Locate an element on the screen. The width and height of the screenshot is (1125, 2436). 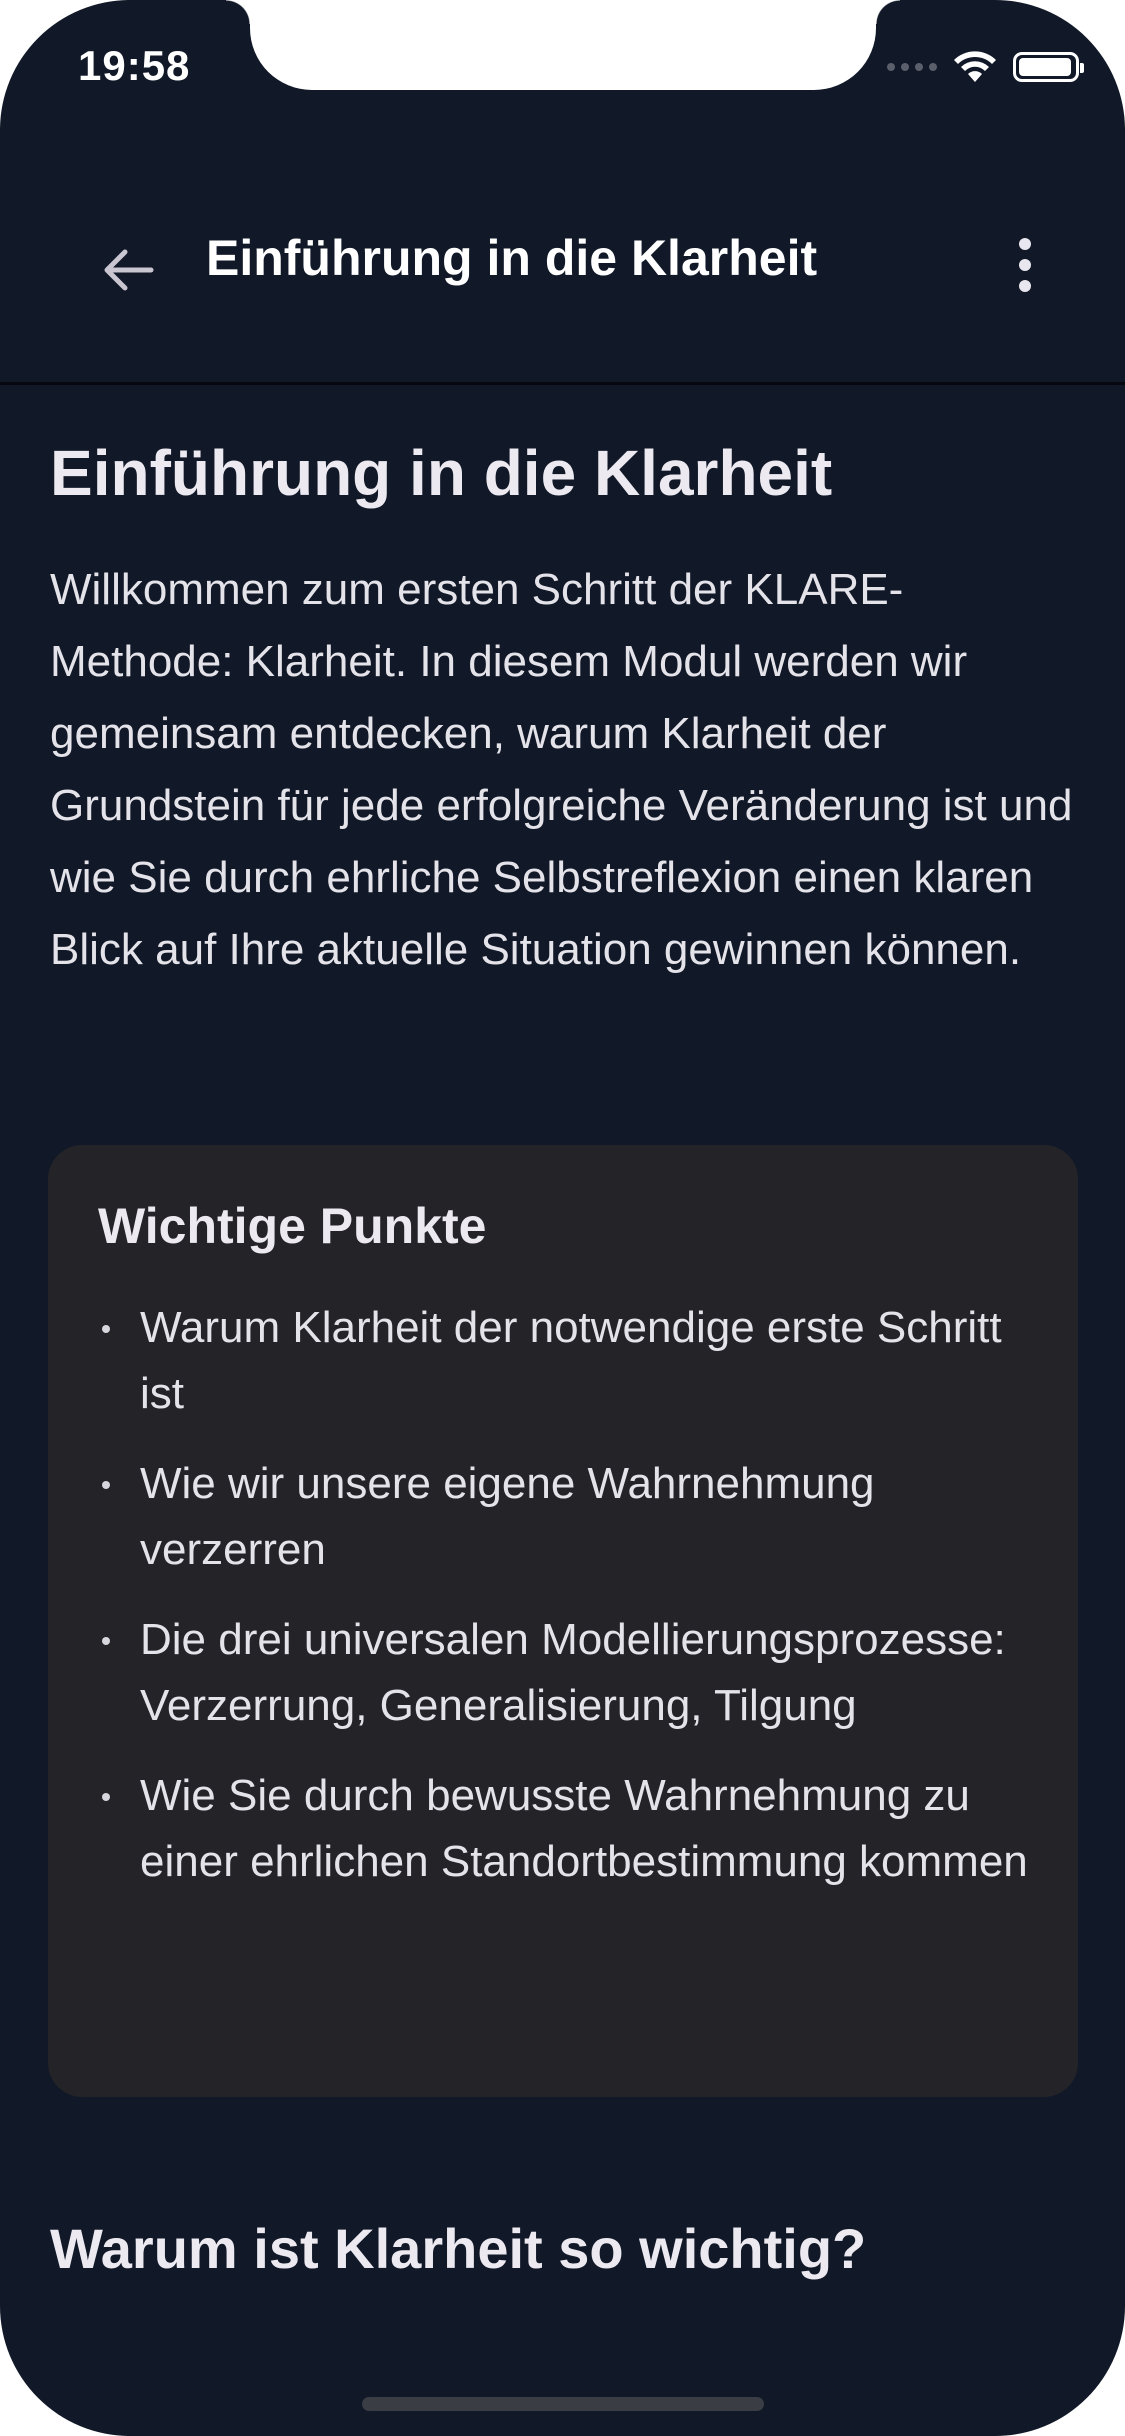
more-vertical-icon is located at coordinates (1025, 244).